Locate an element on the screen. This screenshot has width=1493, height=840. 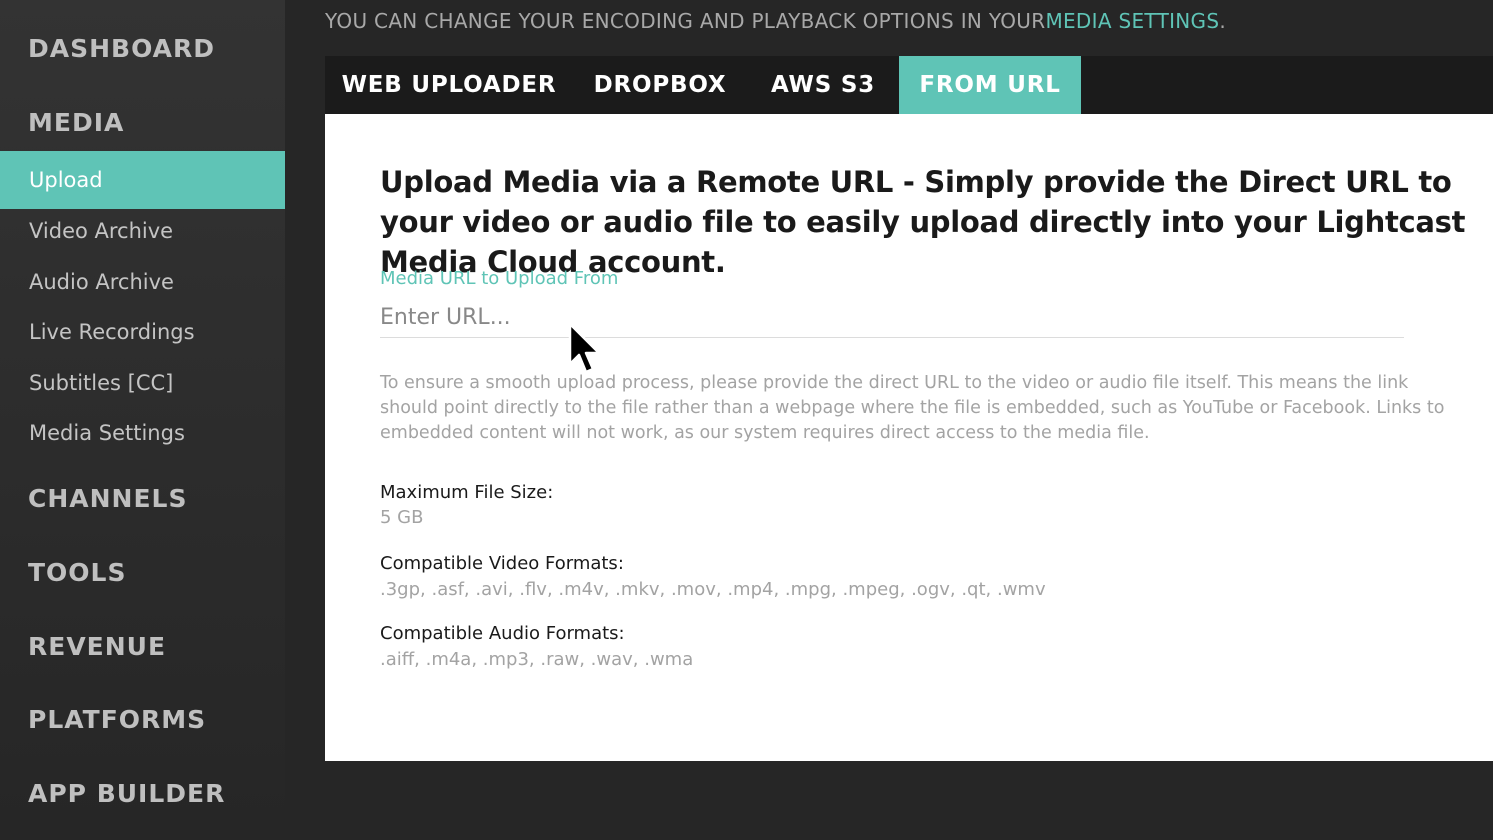
sidebar-item-live-recordings: Live Recordings is located at coordinates (142, 332).